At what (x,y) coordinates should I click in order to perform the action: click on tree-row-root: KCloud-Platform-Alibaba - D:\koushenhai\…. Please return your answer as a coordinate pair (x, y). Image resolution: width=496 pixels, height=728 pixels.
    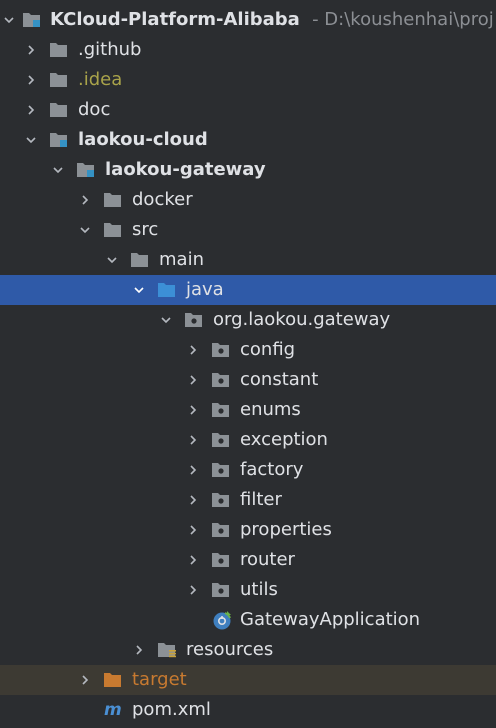
    Looking at the image, I should click on (248, 20).